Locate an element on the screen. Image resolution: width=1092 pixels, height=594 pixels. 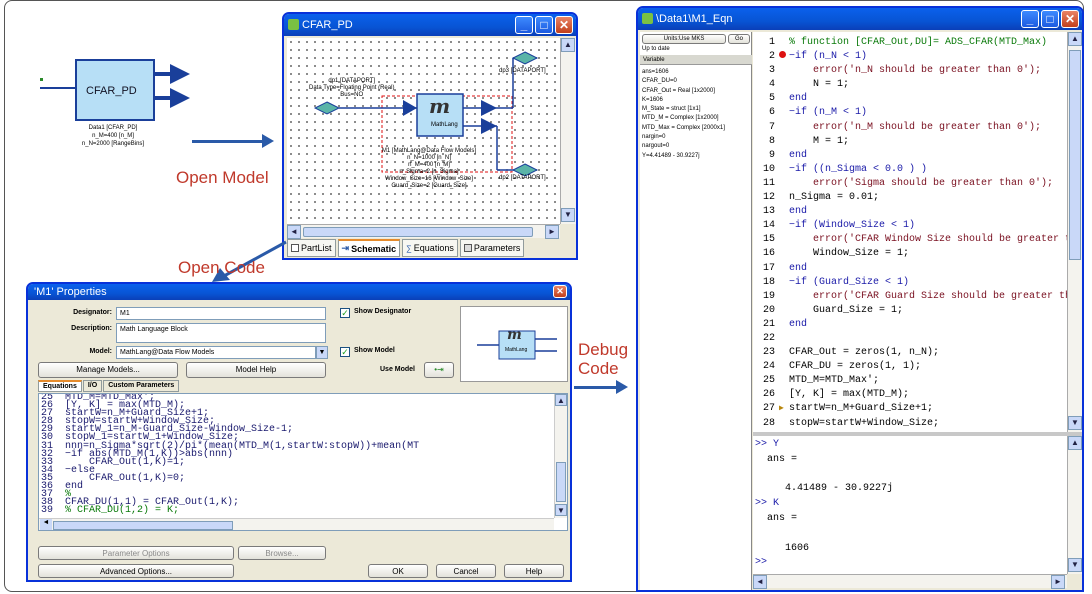
cfar-pd-symbol: CFAR_PD is located at coordinates (115, 88).